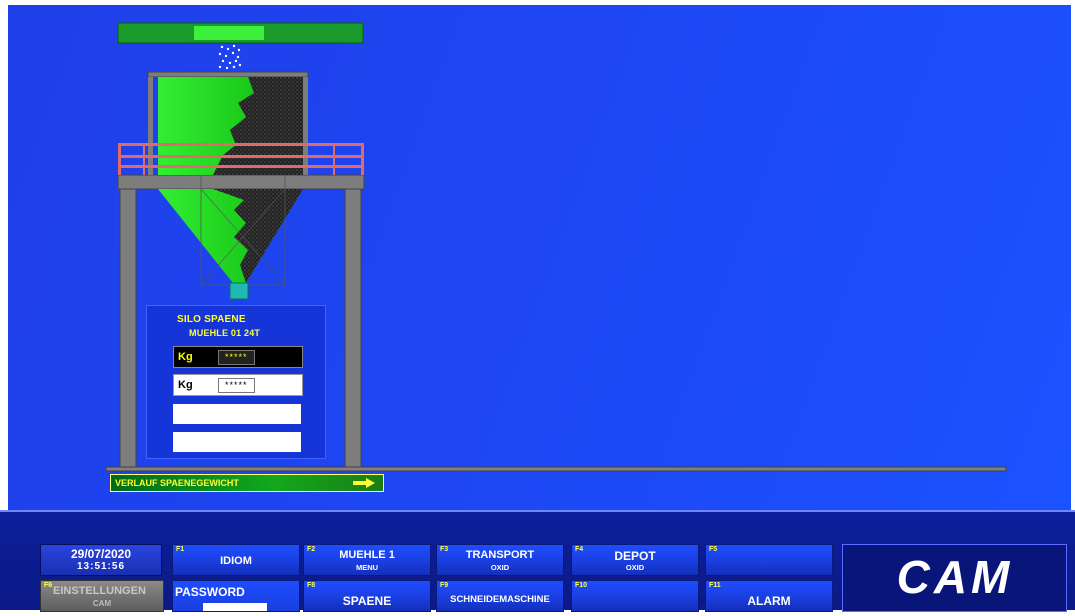  Describe the element at coordinates (444, 585) in the screenshot. I see `fkey-label: F9` at that location.